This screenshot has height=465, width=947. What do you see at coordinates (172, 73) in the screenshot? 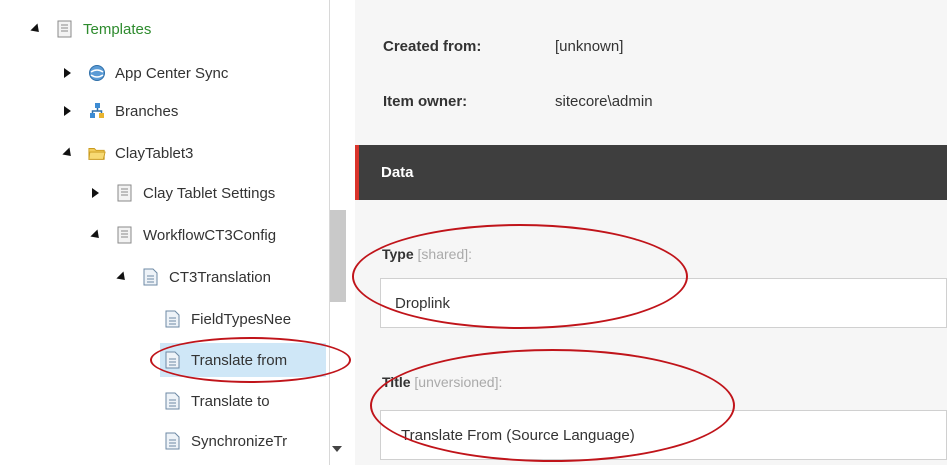
I see `tree-item-label: App Center Sync` at bounding box center [172, 73].